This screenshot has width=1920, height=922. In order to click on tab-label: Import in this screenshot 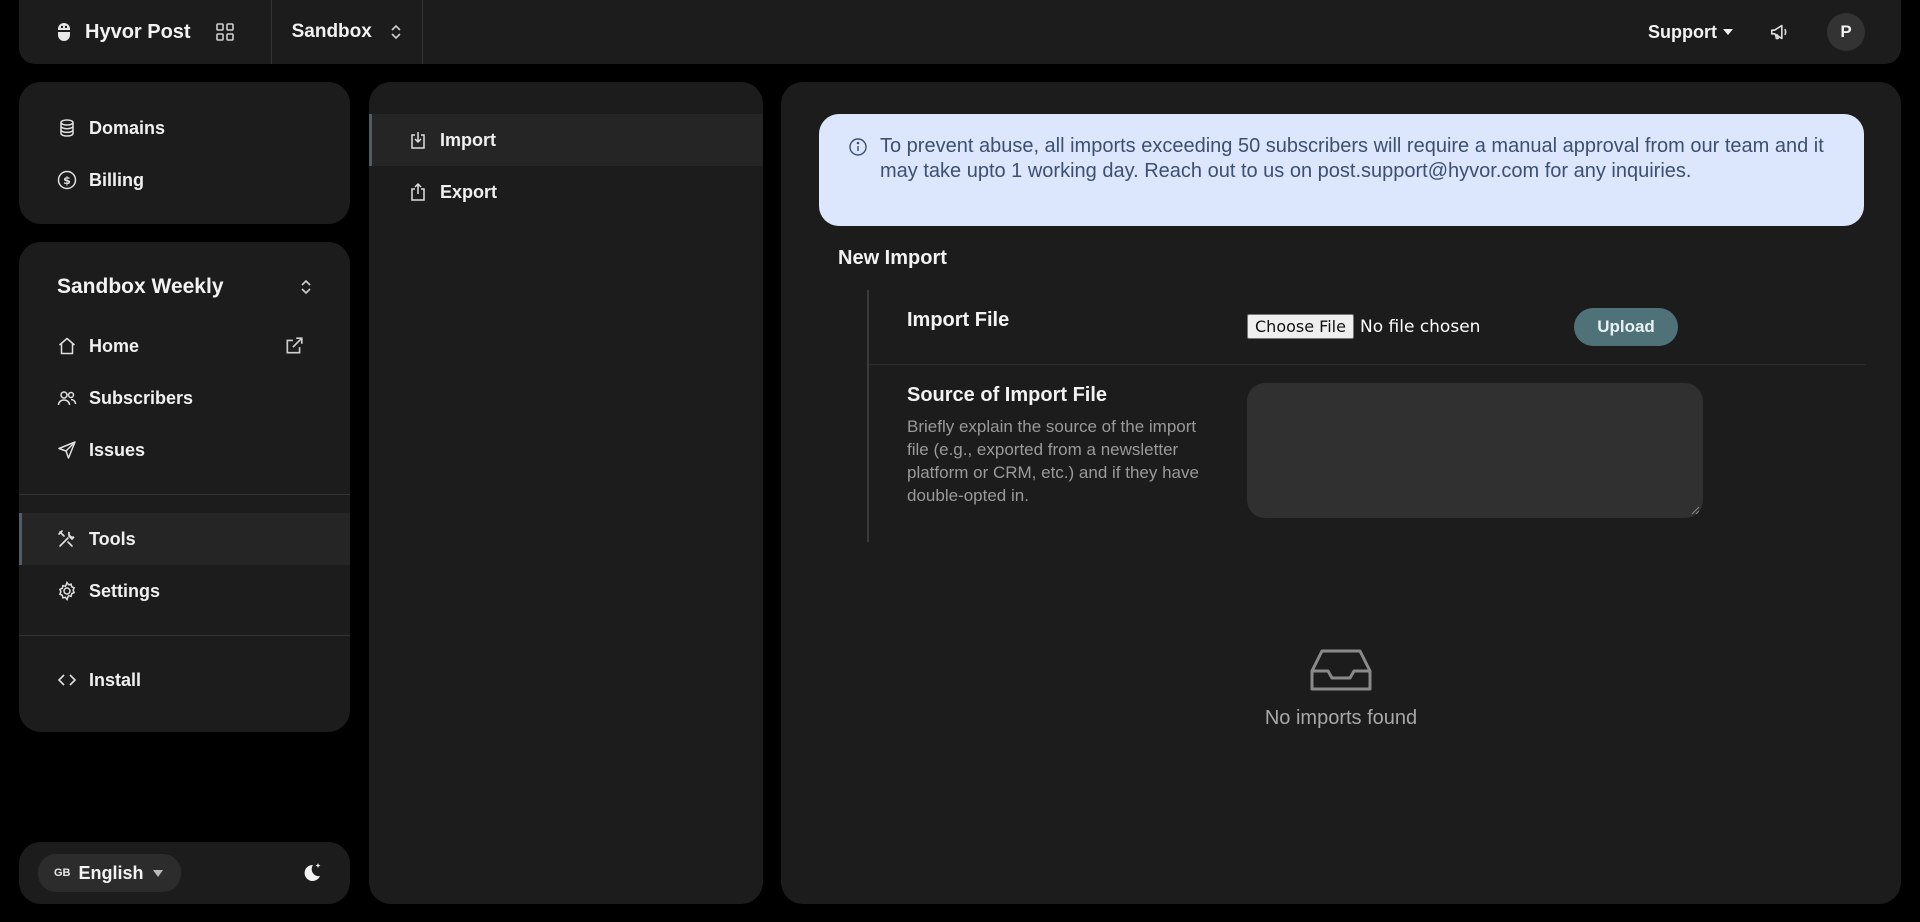, I will do `click(468, 139)`.